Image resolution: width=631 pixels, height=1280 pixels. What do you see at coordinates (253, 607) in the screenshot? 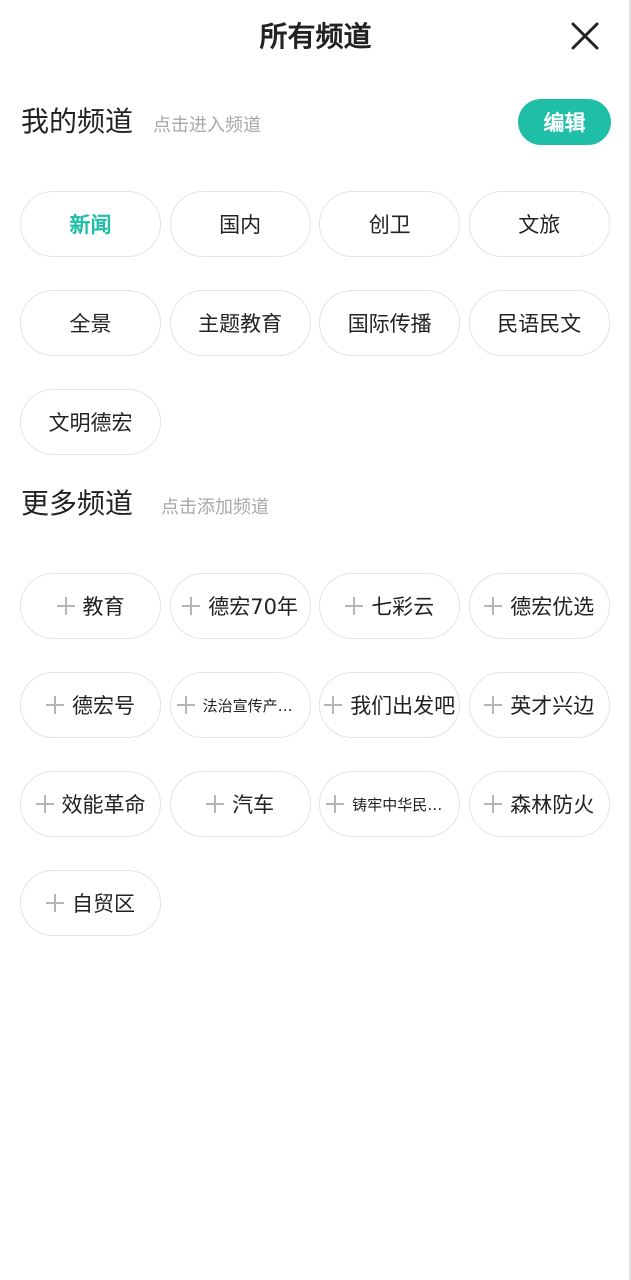
I see `channel-label: 德宏70年` at bounding box center [253, 607].